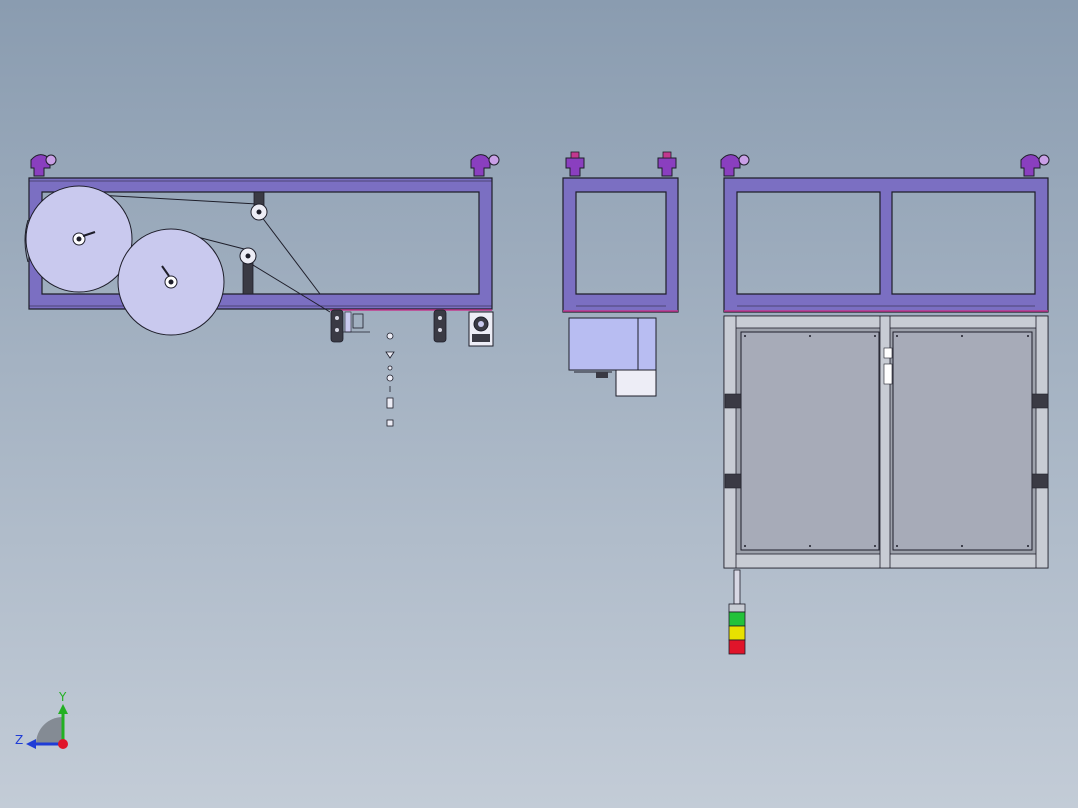  What do you see at coordinates (259, 206) in the screenshot?
I see `tensioner-upper` at bounding box center [259, 206].